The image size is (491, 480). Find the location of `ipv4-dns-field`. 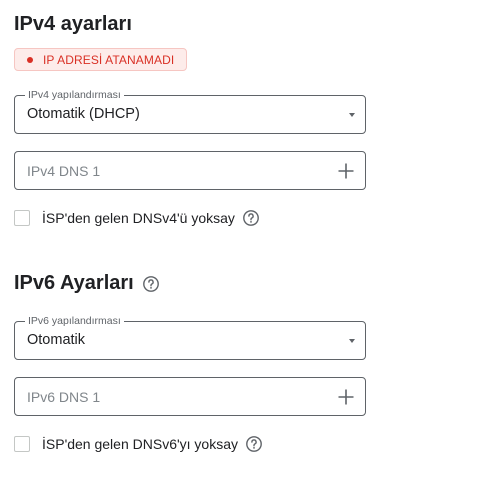

ipv4-dns-field is located at coordinates (190, 170).